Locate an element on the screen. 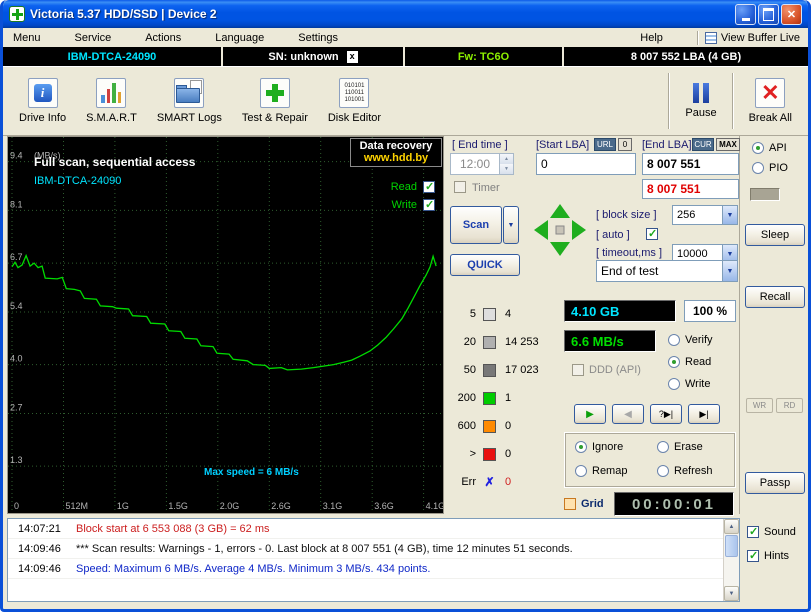  erase-radio: Erase is located at coordinates (680, 447).